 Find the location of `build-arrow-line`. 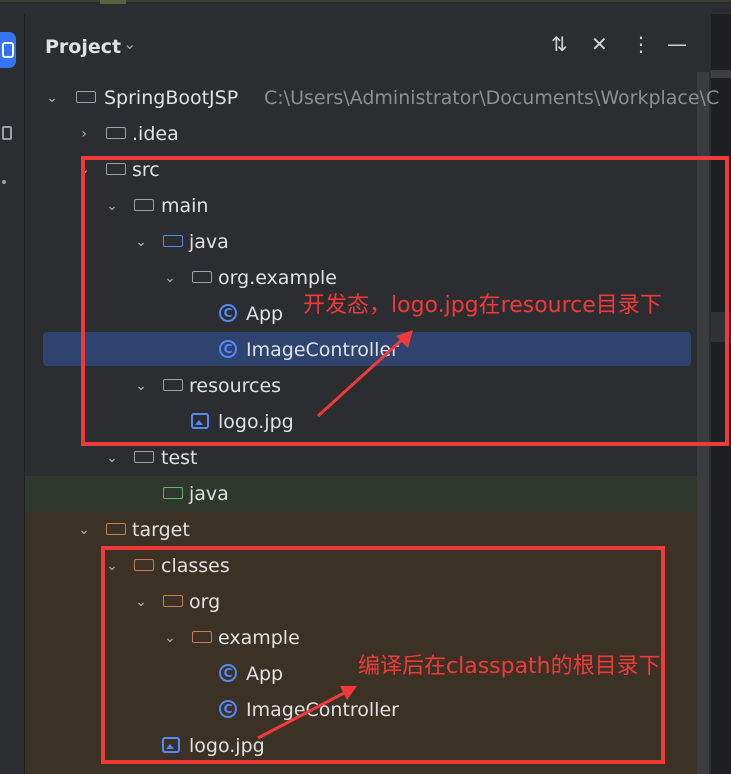

build-arrow-line is located at coordinates (302, 715).